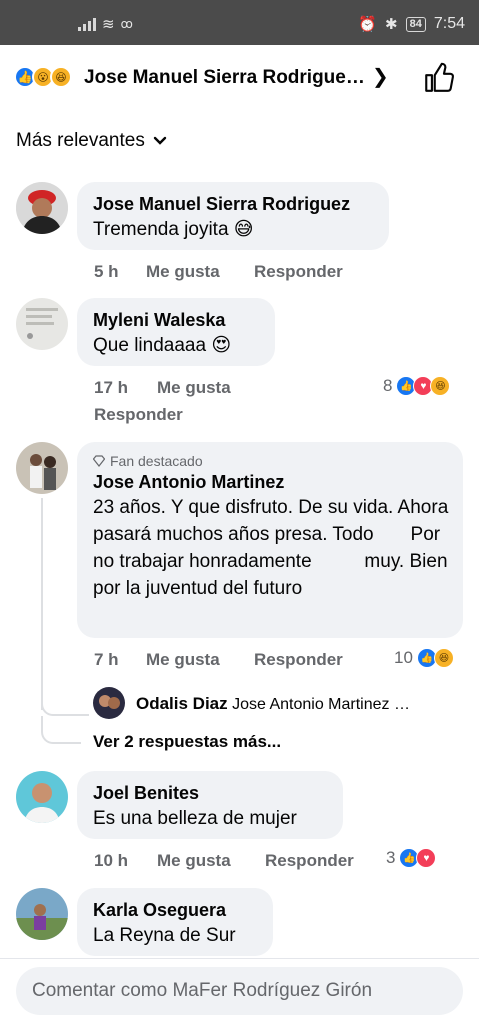  What do you see at coordinates (111, 860) in the screenshot?
I see `comment-time: 10 h` at bounding box center [111, 860].